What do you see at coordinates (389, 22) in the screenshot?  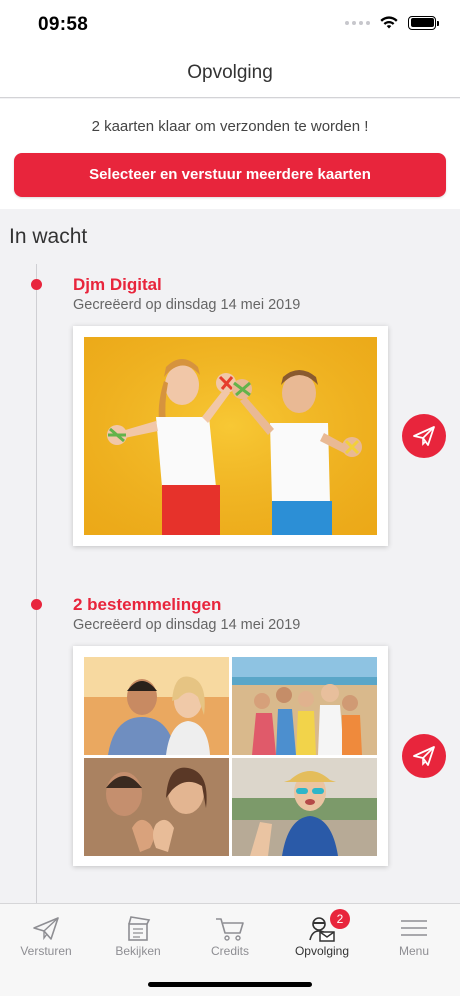 I see `wifi-icon` at bounding box center [389, 22].